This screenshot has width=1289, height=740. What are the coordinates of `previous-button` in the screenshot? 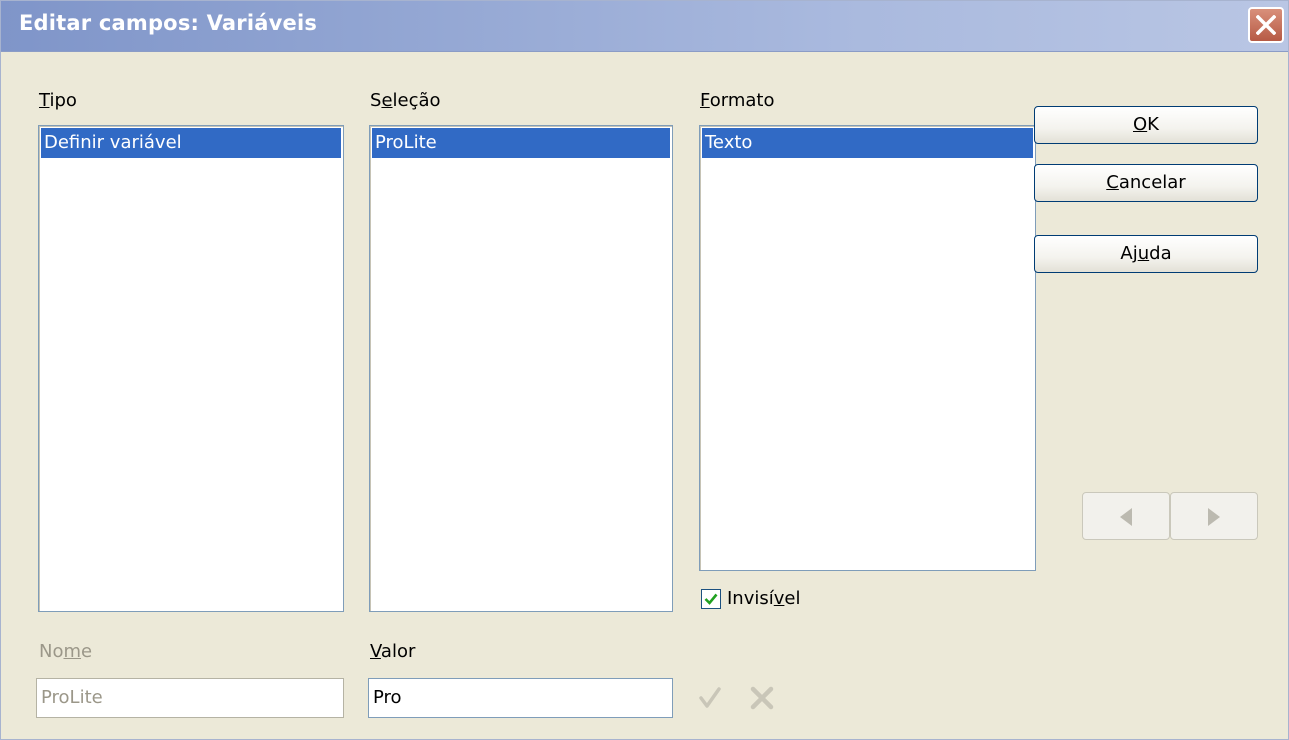 It's located at (1126, 516).